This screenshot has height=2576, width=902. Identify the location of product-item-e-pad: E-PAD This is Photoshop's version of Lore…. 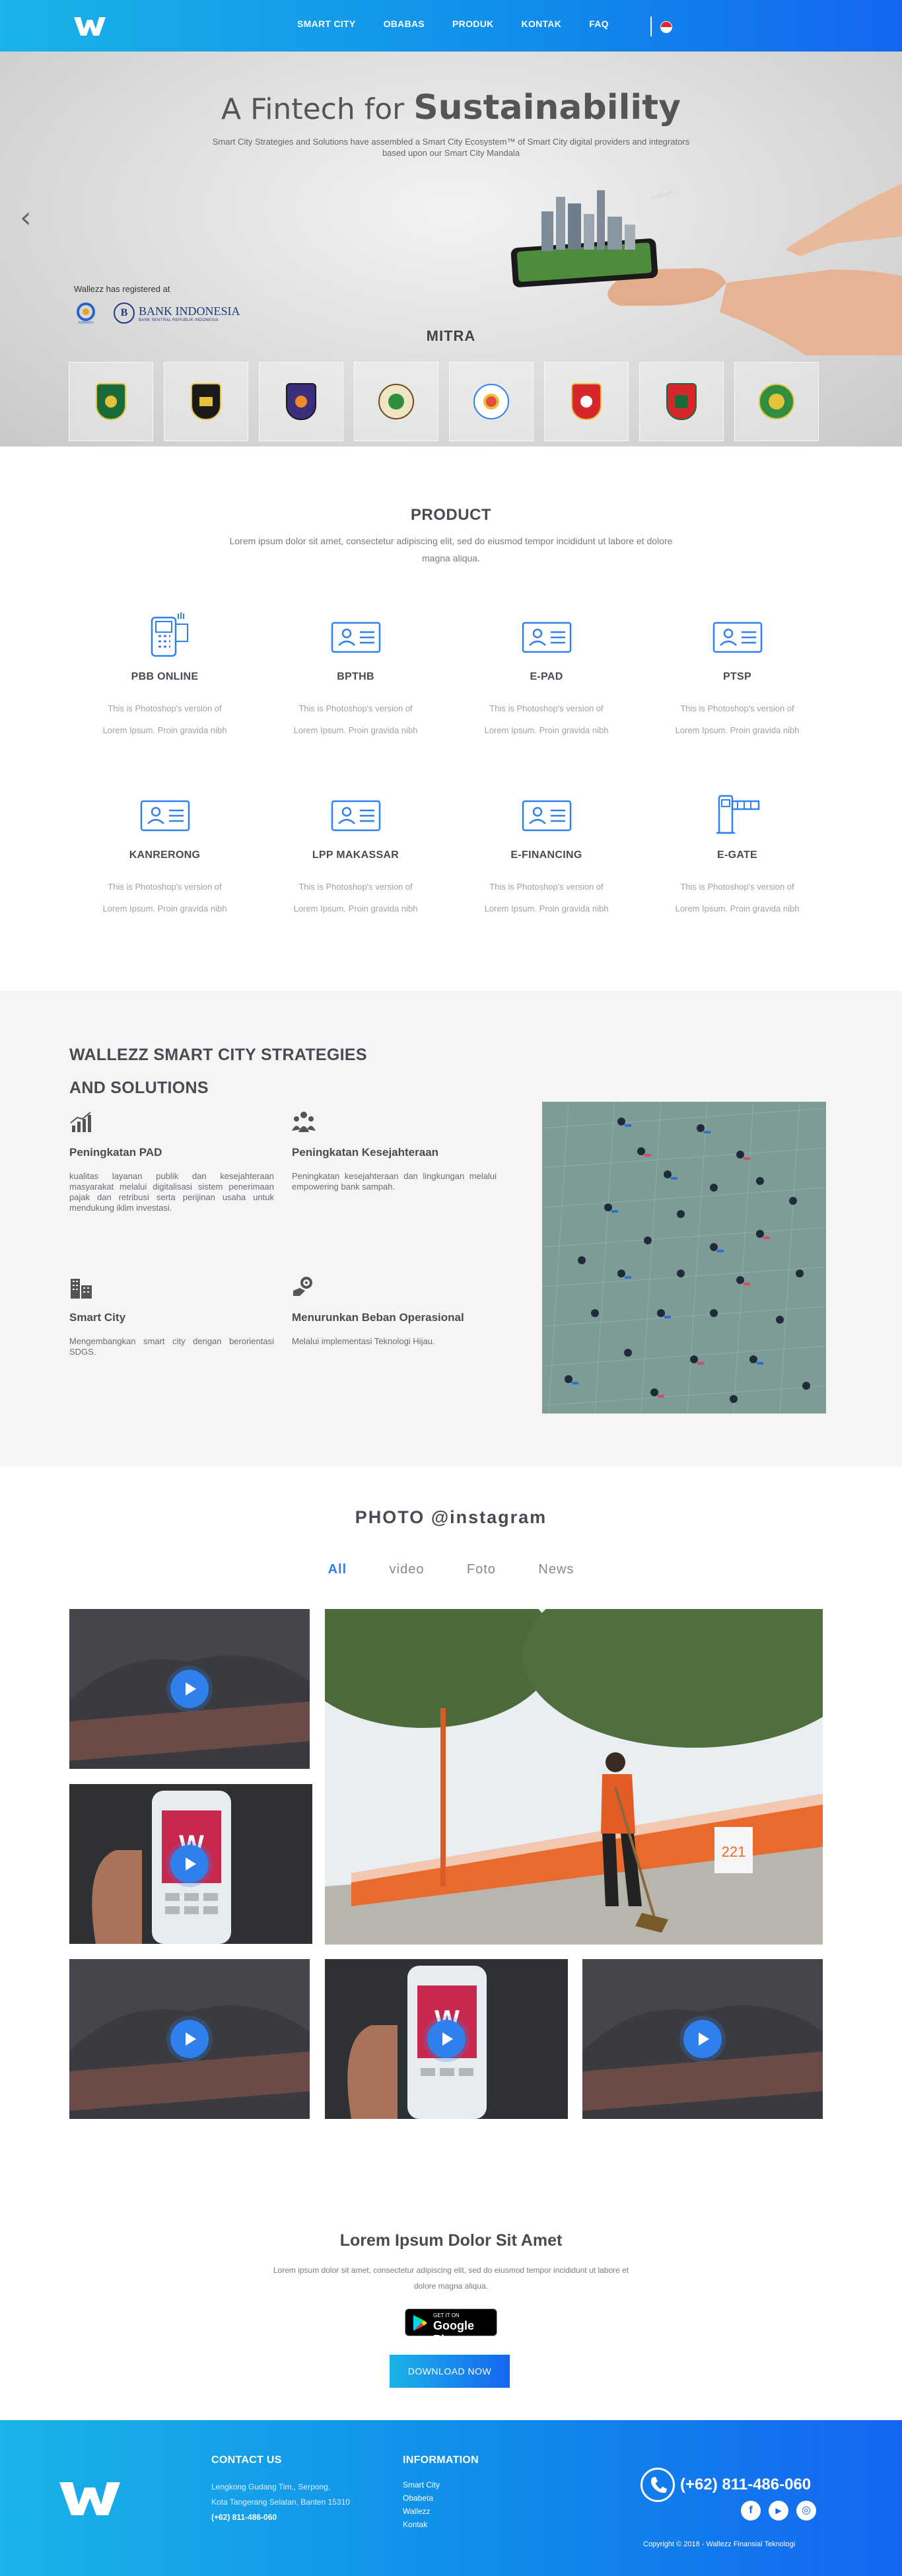
(546, 700).